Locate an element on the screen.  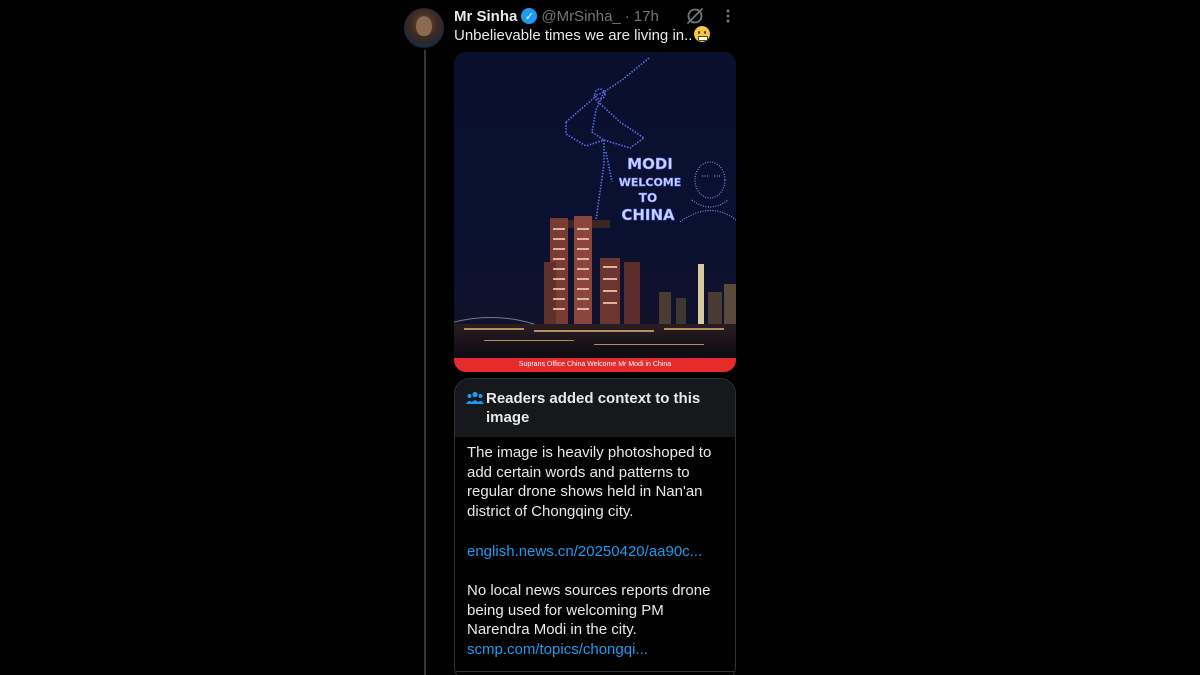
verified-badge-icon: ✓ is located at coordinates (529, 16).